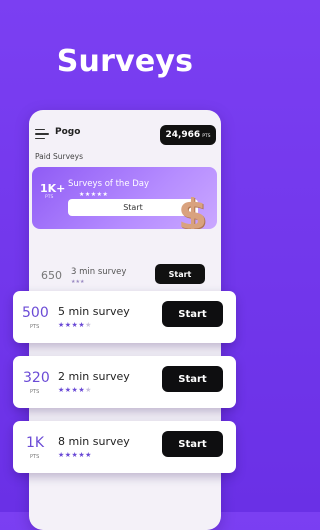  I want to click on featured-points: 1K+, so click(53, 188).